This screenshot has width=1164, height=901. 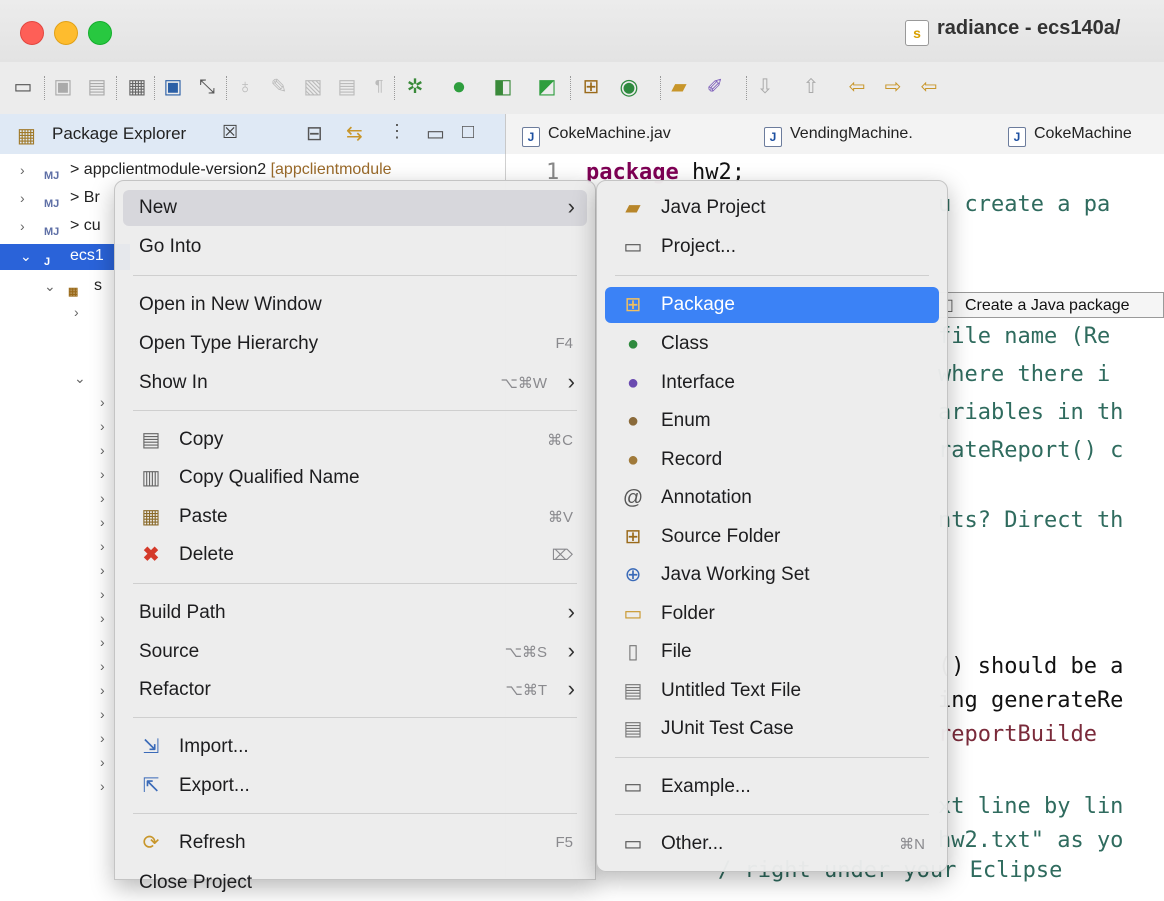 What do you see at coordinates (379, 87) in the screenshot?
I see `pilcrow-icon: ¶` at bounding box center [379, 87].